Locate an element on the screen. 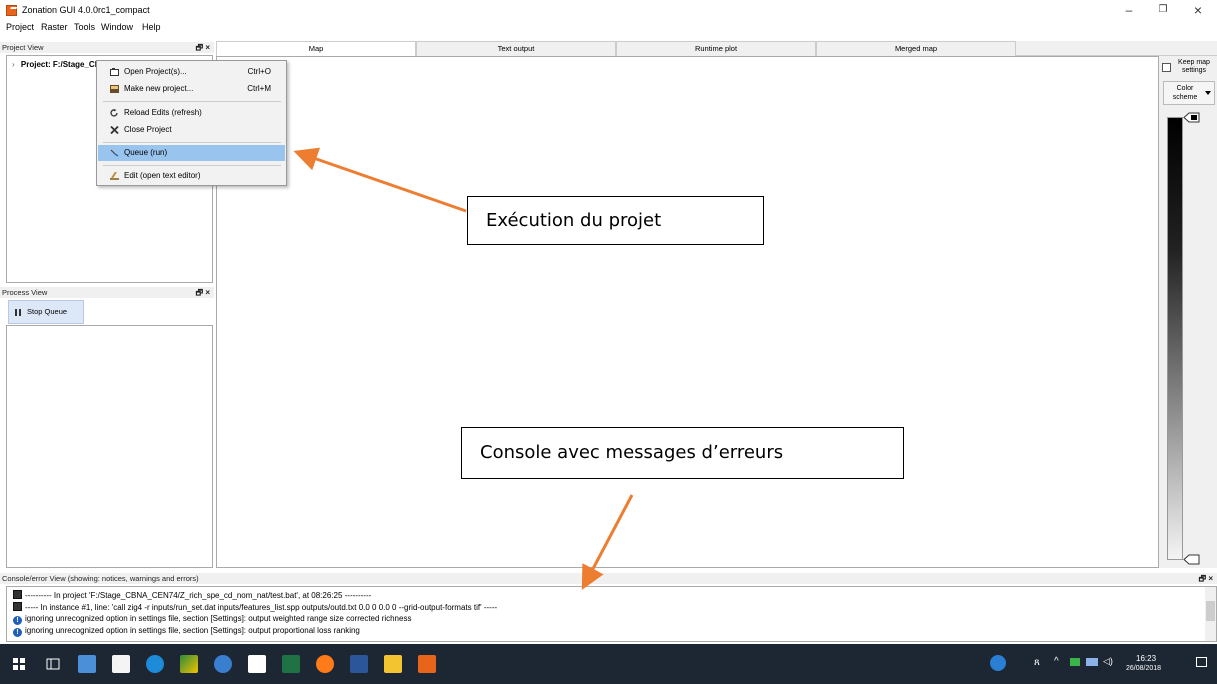  people-icon: ጸ is located at coordinates (1037, 662).